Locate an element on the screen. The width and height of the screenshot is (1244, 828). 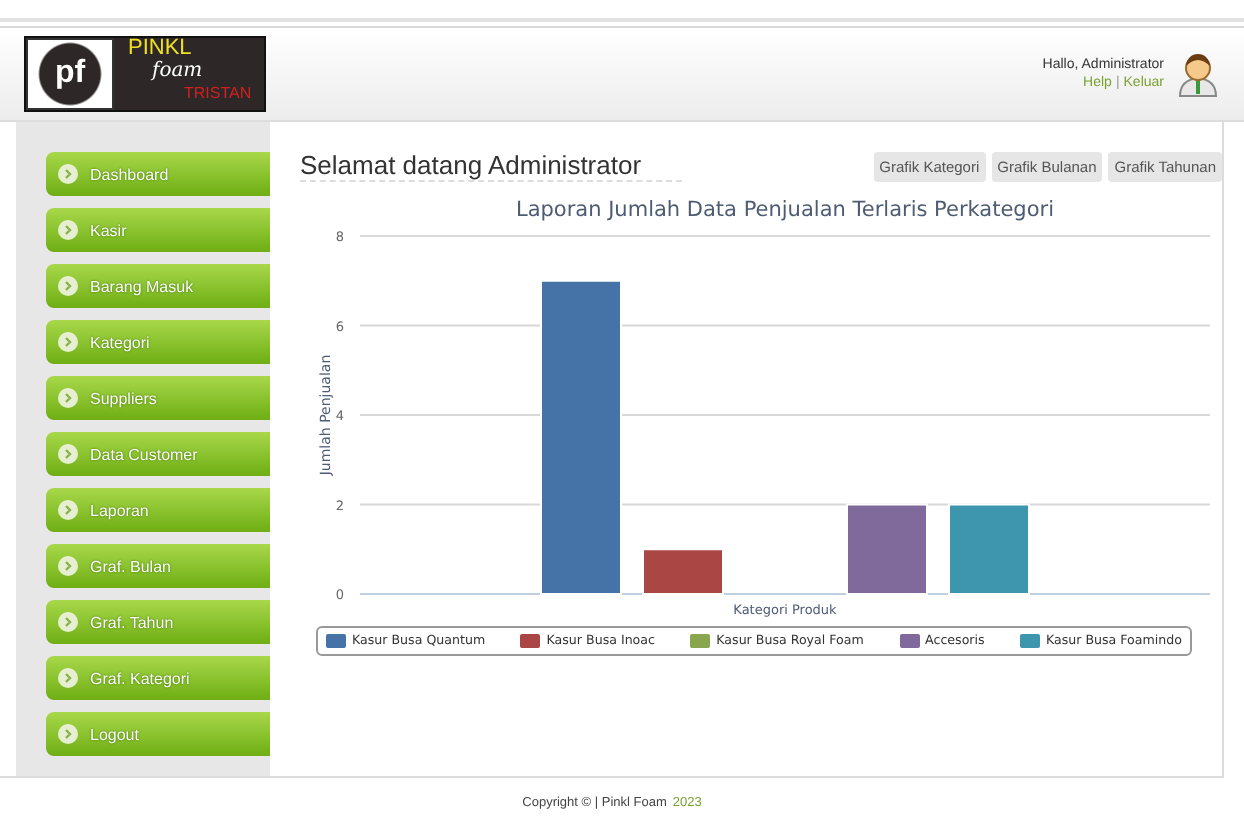
menu-item: Dashboard is located at coordinates (158, 174).